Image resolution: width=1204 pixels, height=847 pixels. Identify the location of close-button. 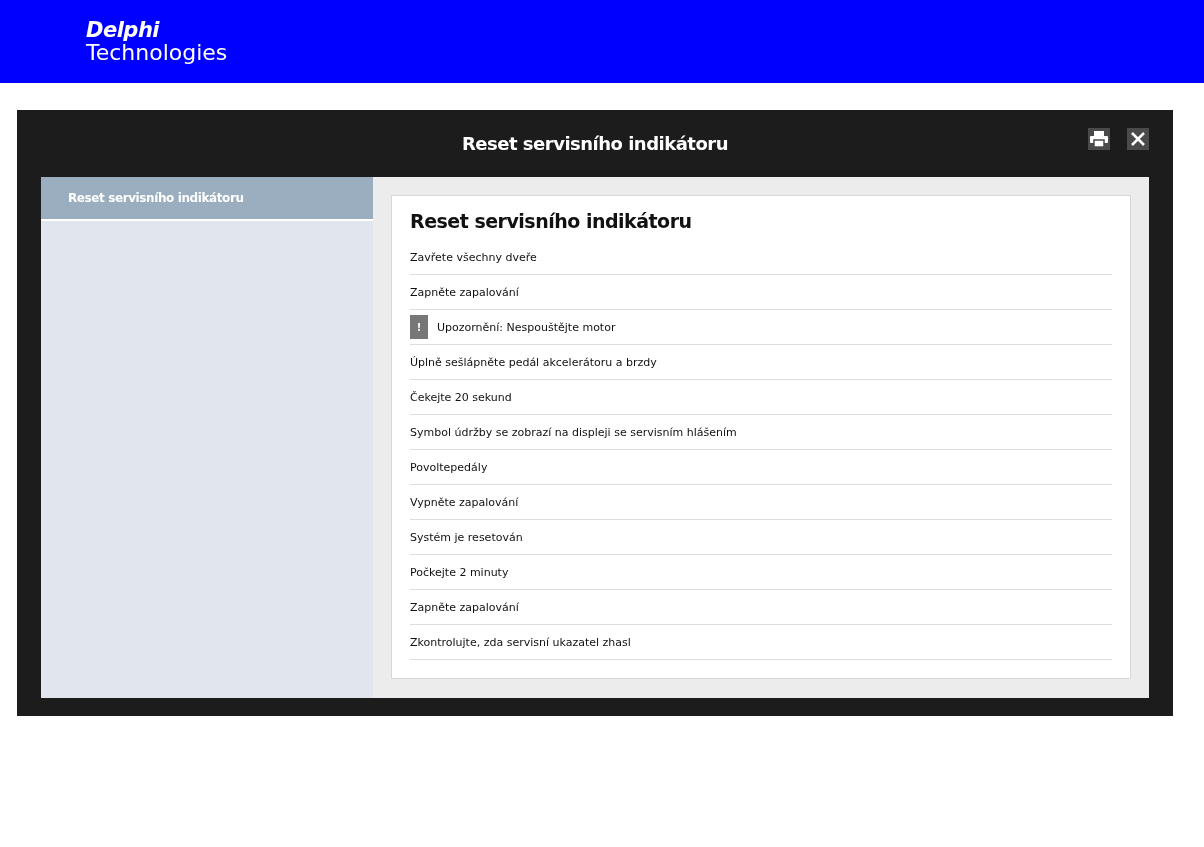
(1138, 139).